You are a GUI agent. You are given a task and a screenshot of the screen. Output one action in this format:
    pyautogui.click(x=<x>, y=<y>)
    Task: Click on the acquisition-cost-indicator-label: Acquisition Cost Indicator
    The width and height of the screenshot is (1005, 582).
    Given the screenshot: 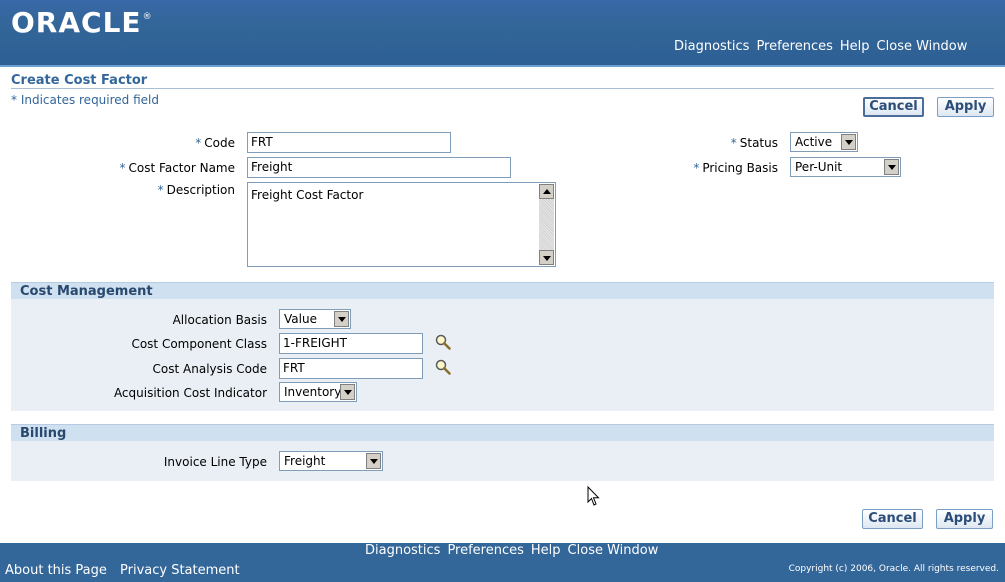 What is the action you would take?
    pyautogui.click(x=190, y=393)
    